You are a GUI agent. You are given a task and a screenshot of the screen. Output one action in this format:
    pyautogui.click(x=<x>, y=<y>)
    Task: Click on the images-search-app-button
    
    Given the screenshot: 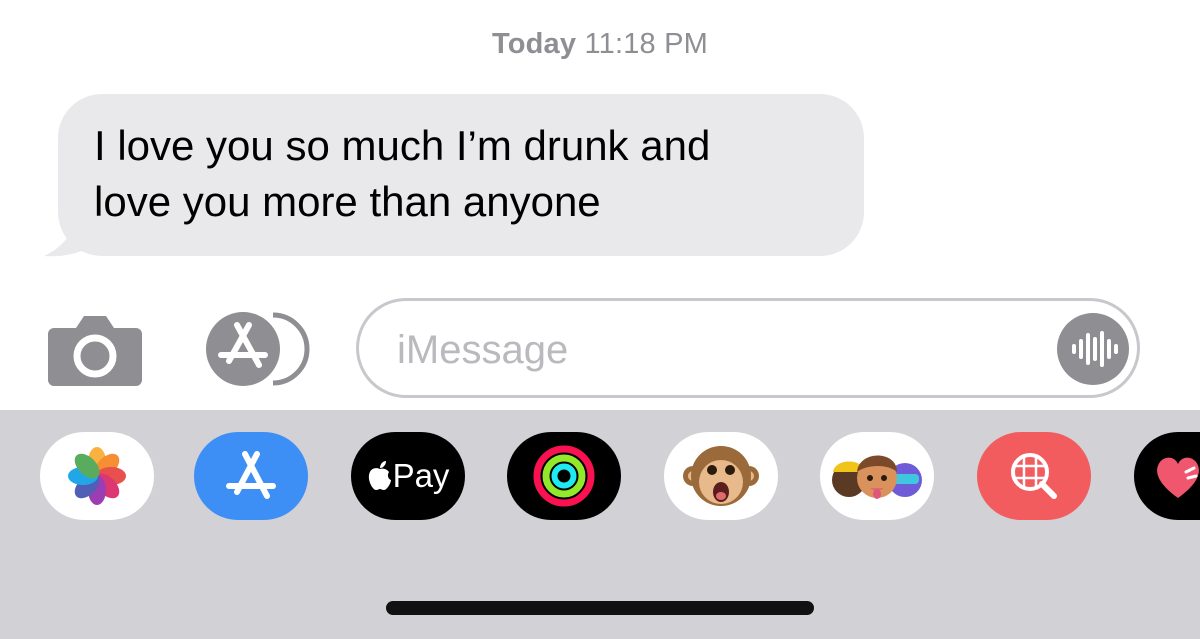 What is the action you would take?
    pyautogui.click(x=1034, y=476)
    